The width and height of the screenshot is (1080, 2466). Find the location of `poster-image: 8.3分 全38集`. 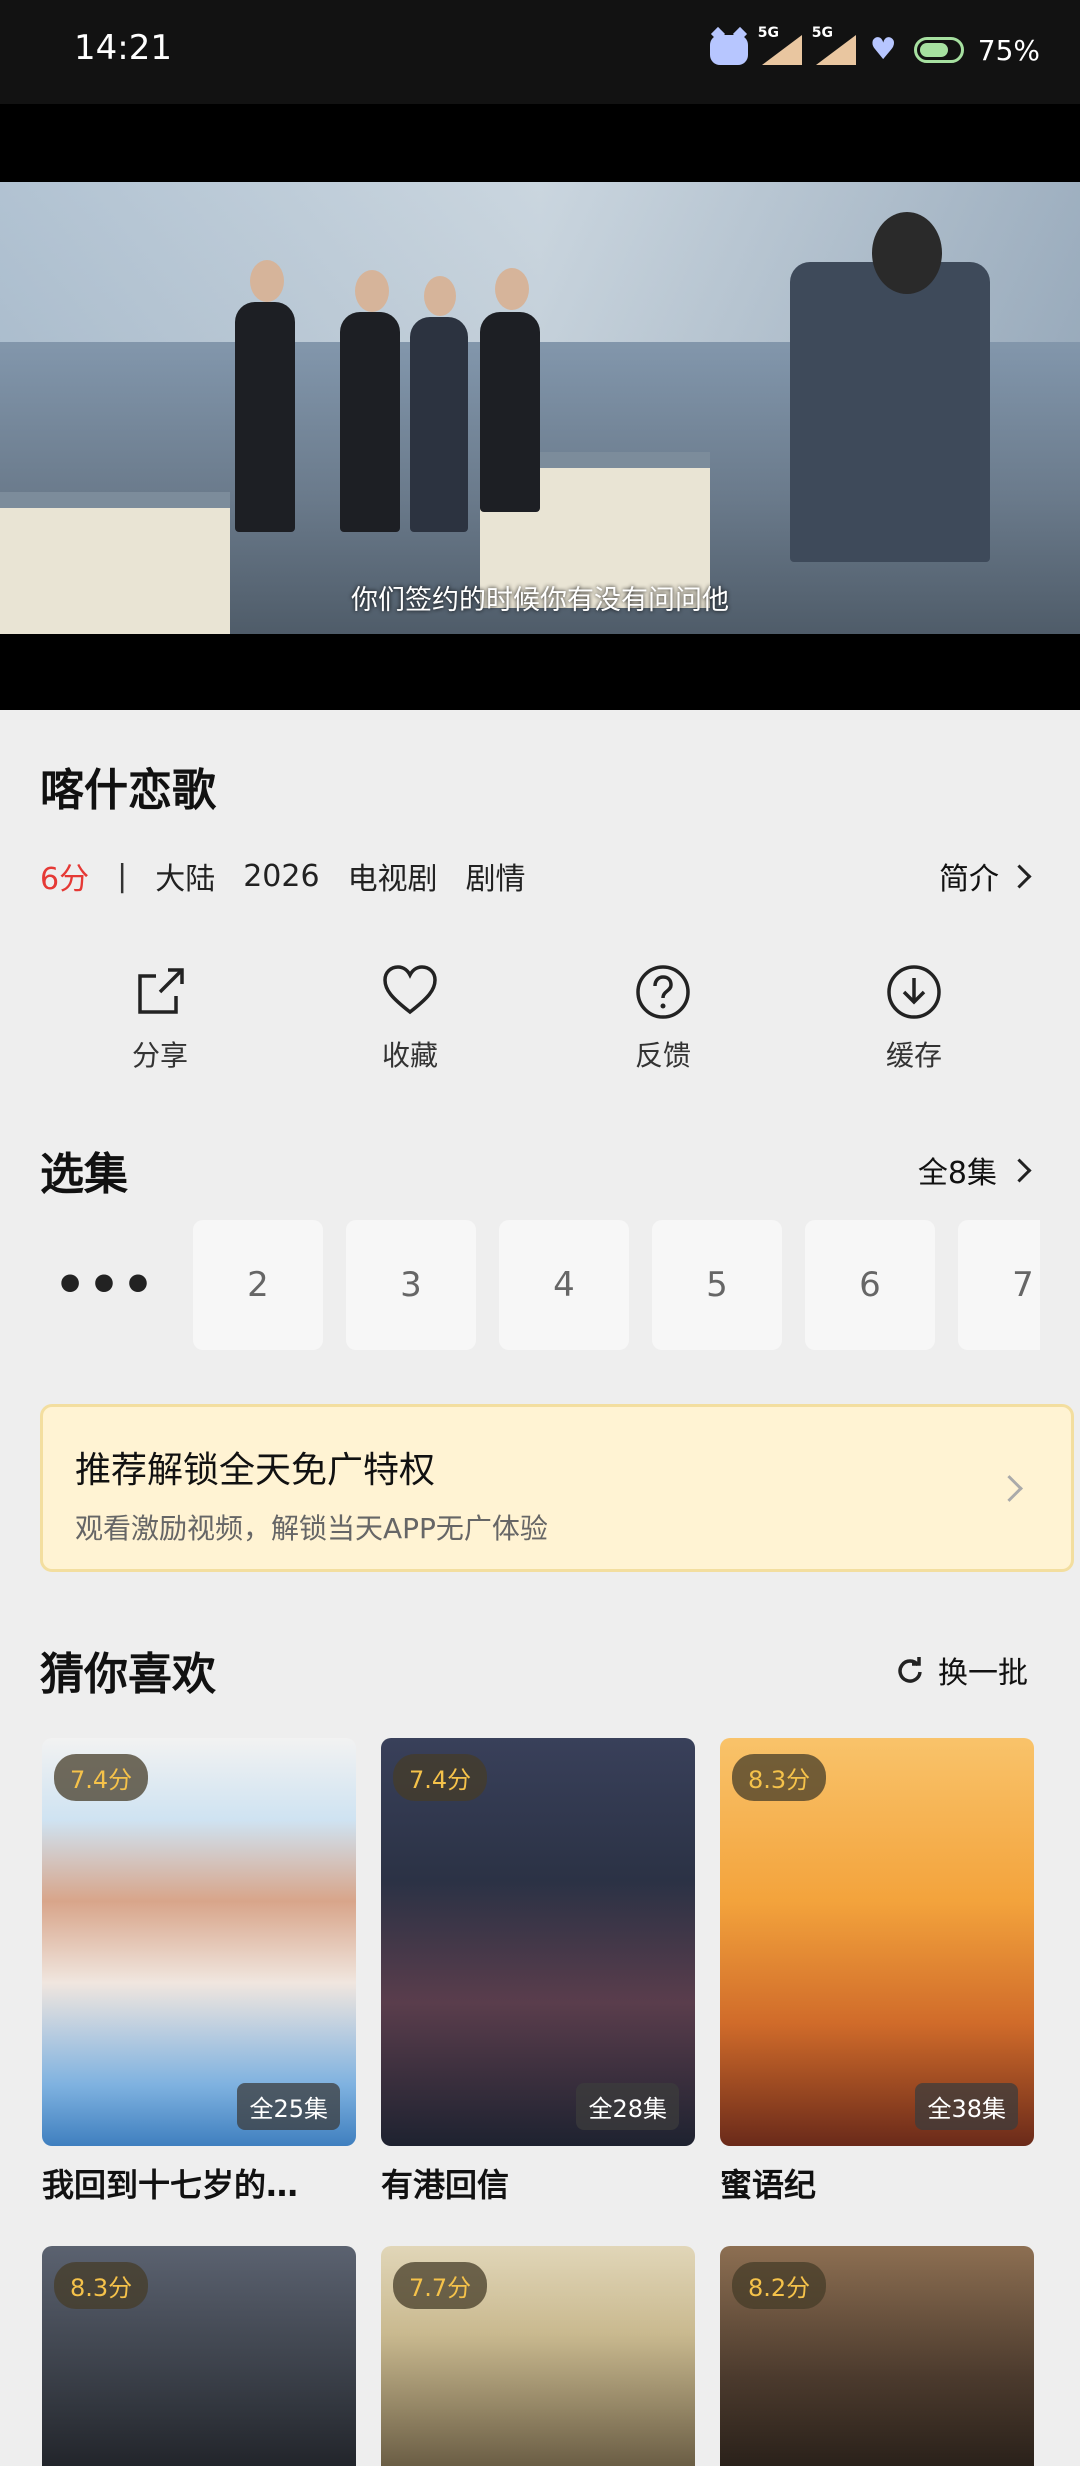

poster-image: 8.3分 全38集 is located at coordinates (877, 1942).